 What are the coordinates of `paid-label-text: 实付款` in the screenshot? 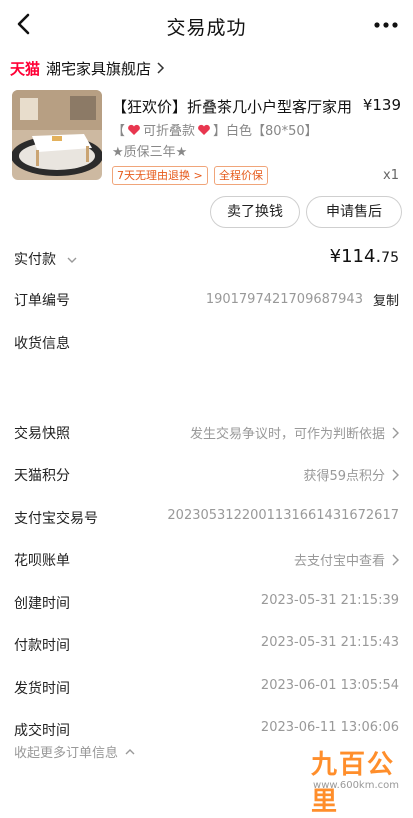 It's located at (35, 260).